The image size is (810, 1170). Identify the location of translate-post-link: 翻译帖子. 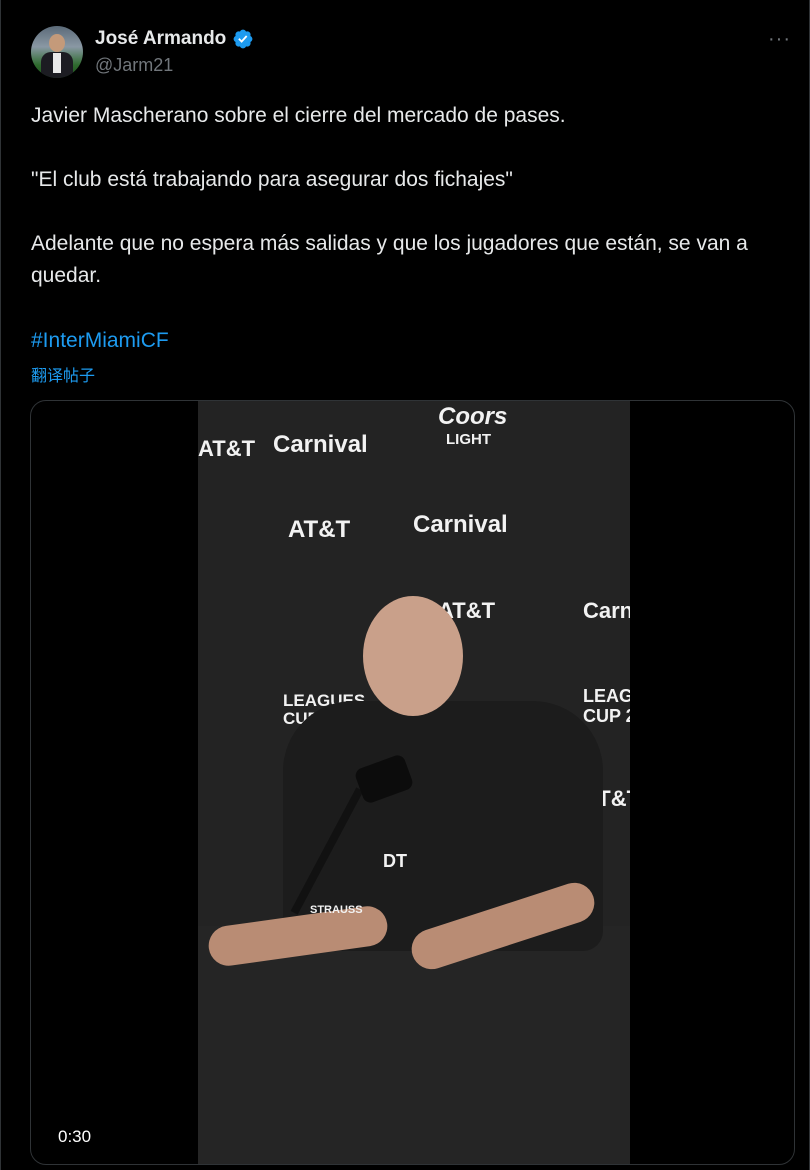
(63, 374).